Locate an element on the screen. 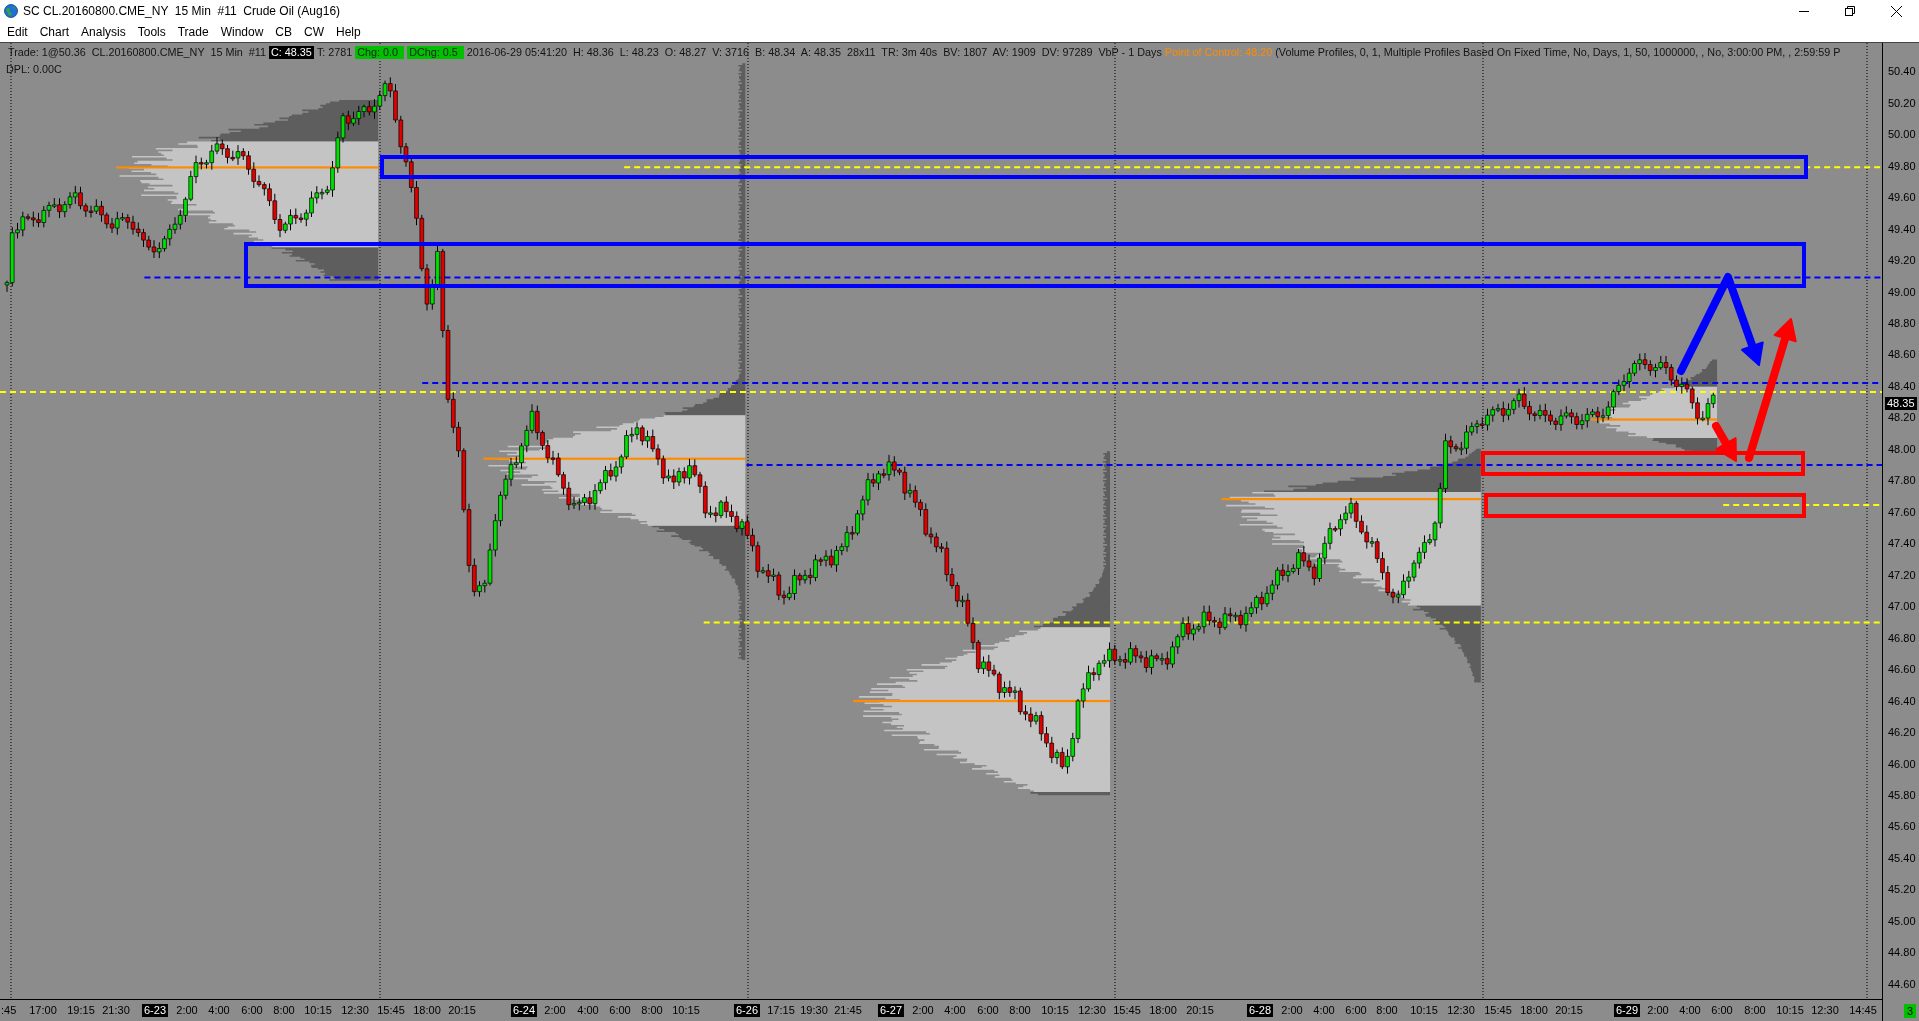 The image size is (1919, 1021). restore-icon is located at coordinates (1850, 11).